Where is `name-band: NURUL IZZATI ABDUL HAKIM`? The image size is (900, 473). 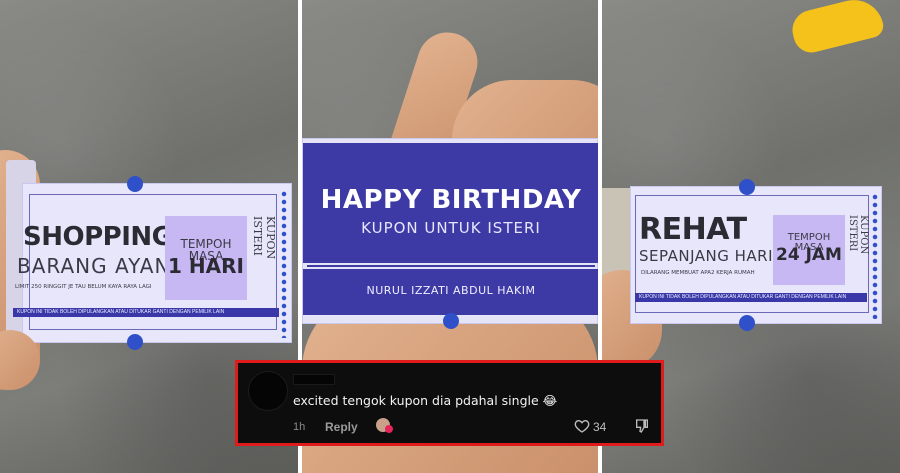 name-band: NURUL IZZATI ABDUL HAKIM is located at coordinates (450, 292).